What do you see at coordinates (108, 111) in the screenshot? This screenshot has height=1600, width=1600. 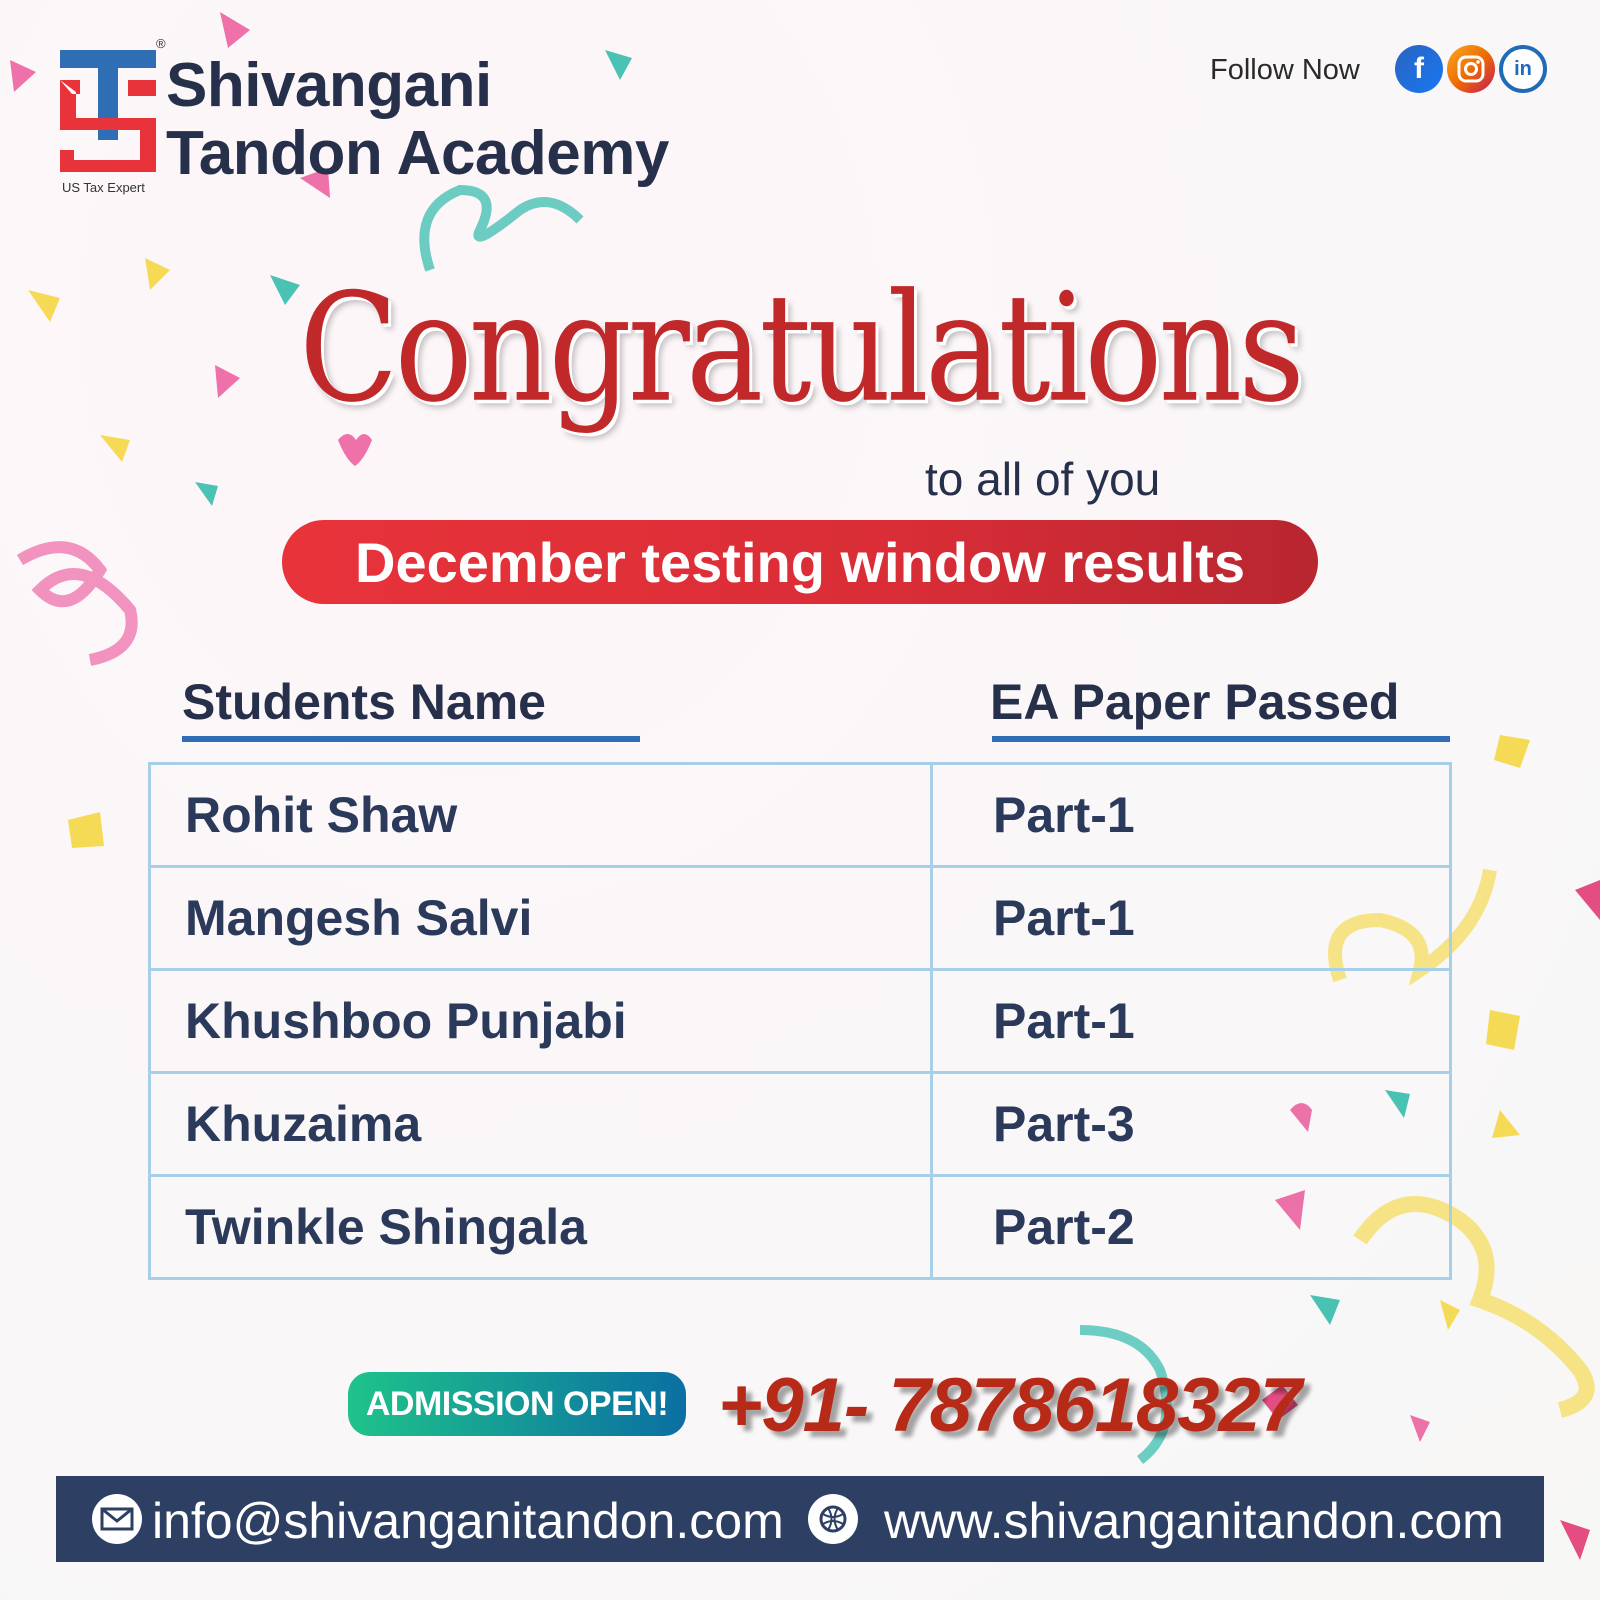 I see `academy-logo-icon` at bounding box center [108, 111].